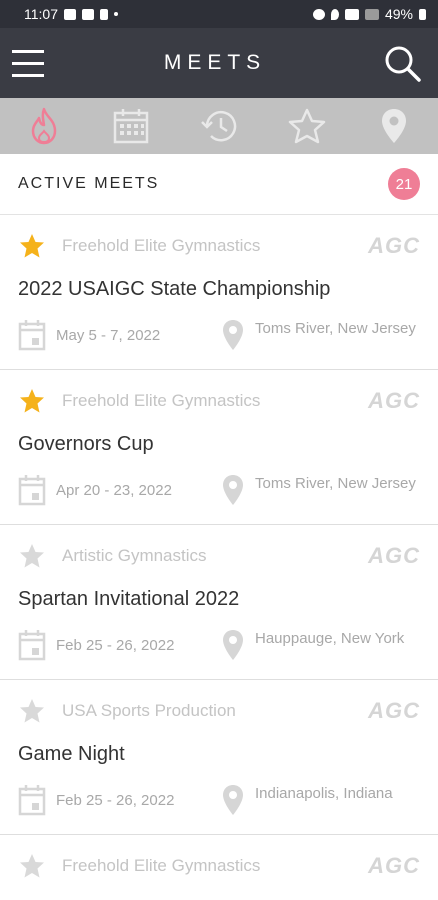 Image resolution: width=438 pixels, height=900 pixels. Describe the element at coordinates (70, 14) in the screenshot. I see `notification-icon` at that location.